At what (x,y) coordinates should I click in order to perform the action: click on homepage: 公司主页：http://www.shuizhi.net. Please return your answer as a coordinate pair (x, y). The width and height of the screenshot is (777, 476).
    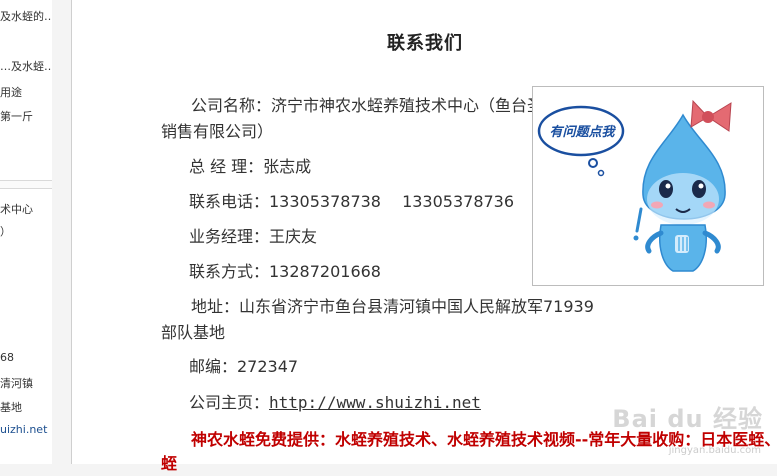
    Looking at the image, I should click on (335, 403).